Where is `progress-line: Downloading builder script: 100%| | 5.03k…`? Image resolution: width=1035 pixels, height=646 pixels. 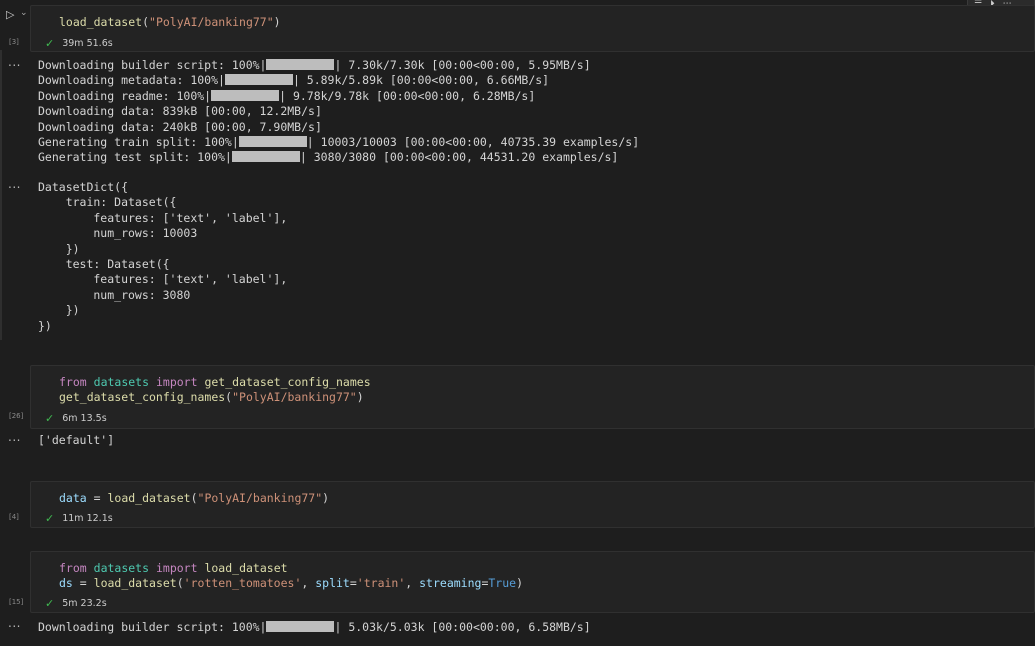
progress-line: Downloading builder script: 100%| | 5.03k… is located at coordinates (314, 627).